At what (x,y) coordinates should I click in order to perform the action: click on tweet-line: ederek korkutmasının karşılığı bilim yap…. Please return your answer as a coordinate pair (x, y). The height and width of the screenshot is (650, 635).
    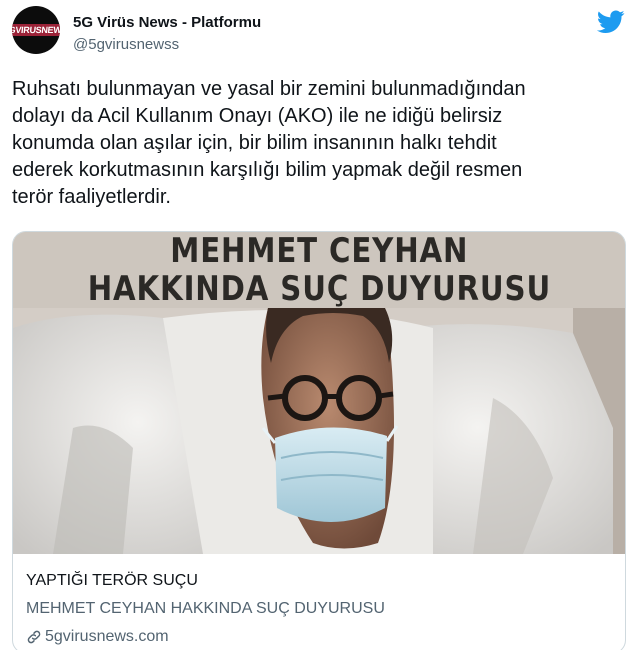
    Looking at the image, I should click on (267, 170).